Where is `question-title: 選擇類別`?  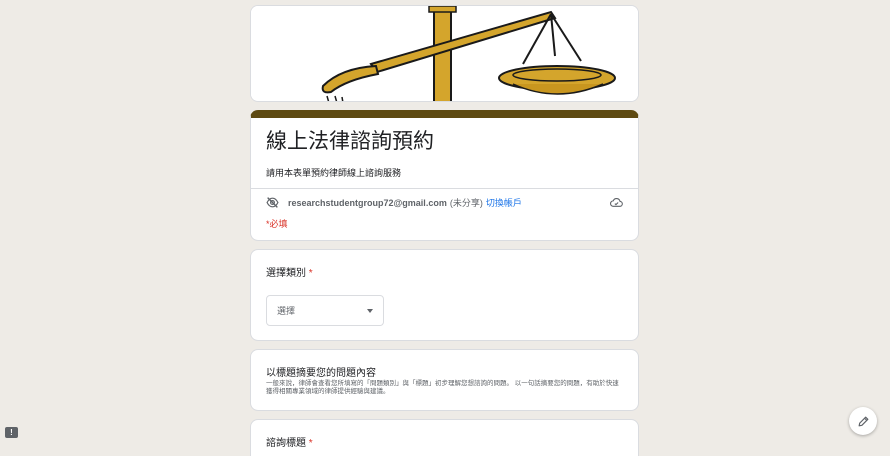
question-title: 選擇類別 is located at coordinates (286, 273).